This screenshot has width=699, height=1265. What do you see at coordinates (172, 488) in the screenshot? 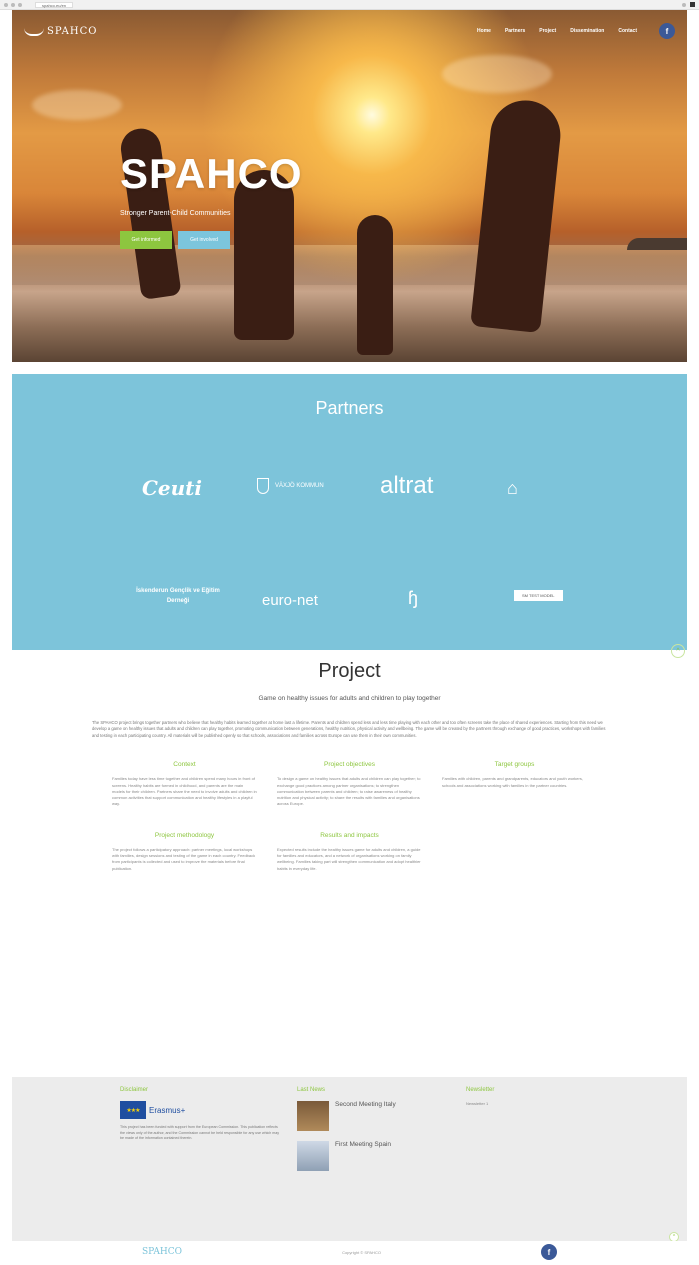
I see `partner-logo-ceuti: Ceuti` at bounding box center [172, 488].